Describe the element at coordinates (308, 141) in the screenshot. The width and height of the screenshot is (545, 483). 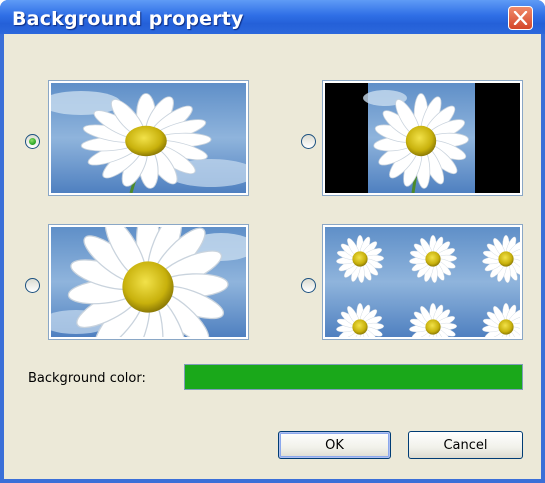
I see `radio-center` at that location.